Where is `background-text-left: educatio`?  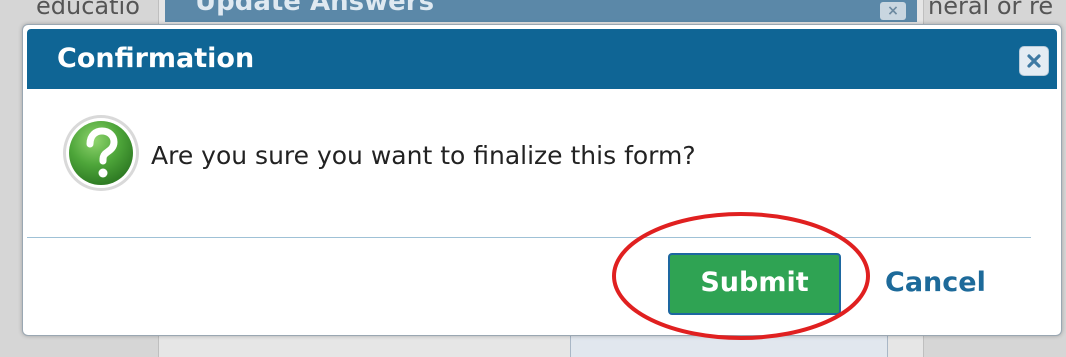 background-text-left: educatio is located at coordinates (88, 10).